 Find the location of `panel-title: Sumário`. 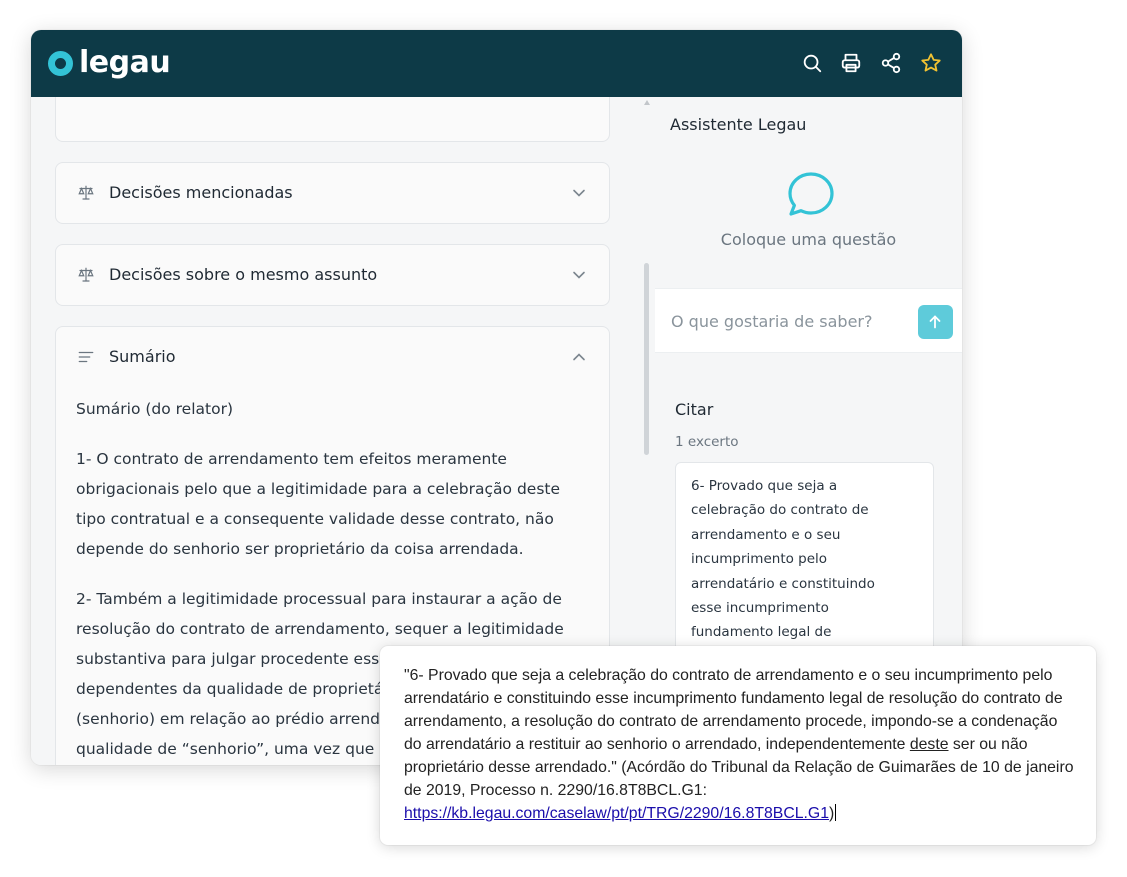

panel-title: Sumário is located at coordinates (142, 356).